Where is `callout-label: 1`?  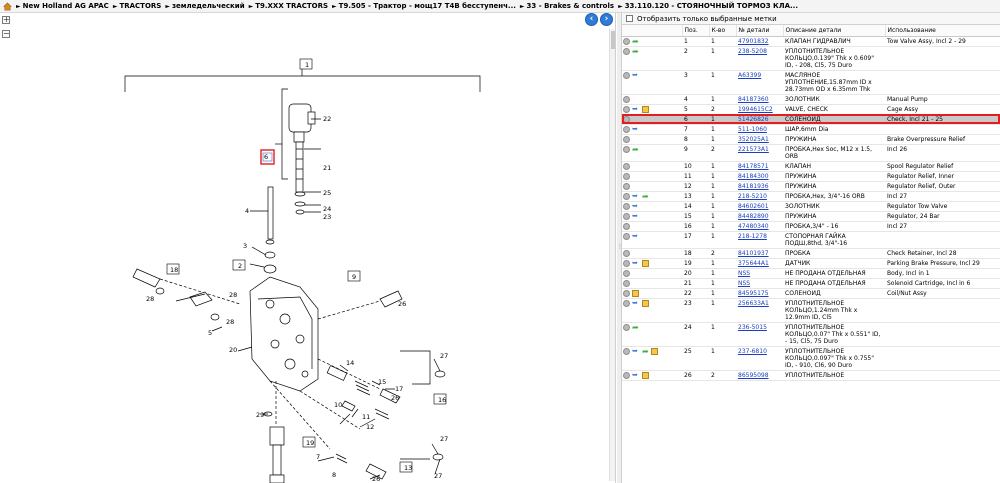 callout-label: 1 is located at coordinates (307, 65).